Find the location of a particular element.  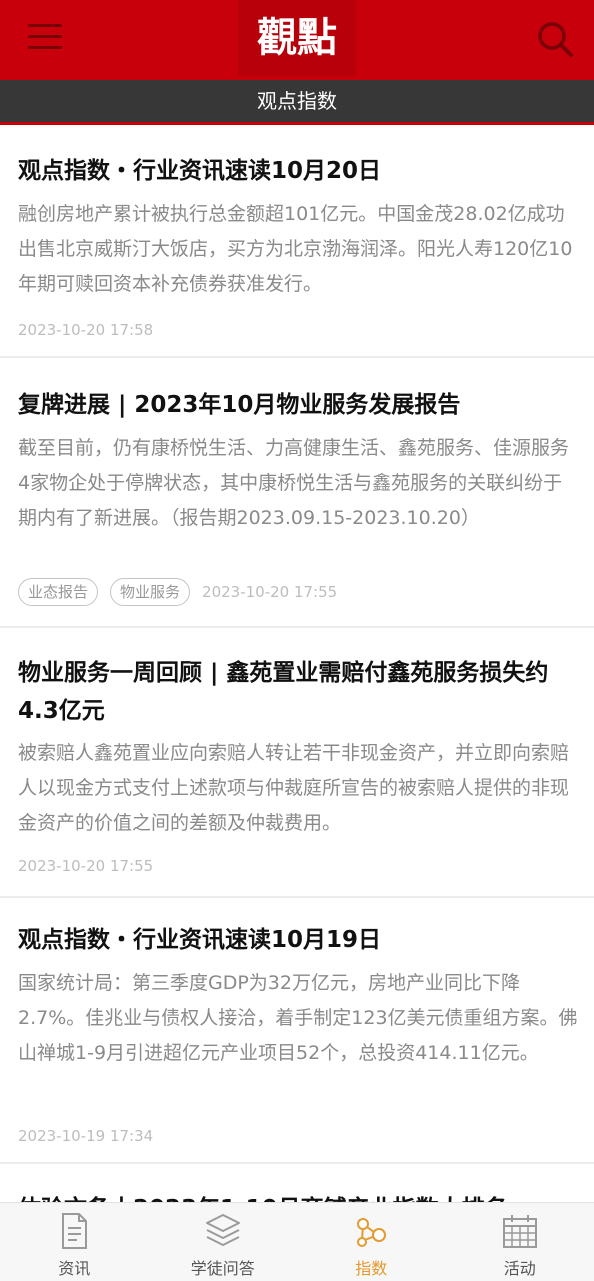

top-bar: 觀點 is located at coordinates (297, 40).